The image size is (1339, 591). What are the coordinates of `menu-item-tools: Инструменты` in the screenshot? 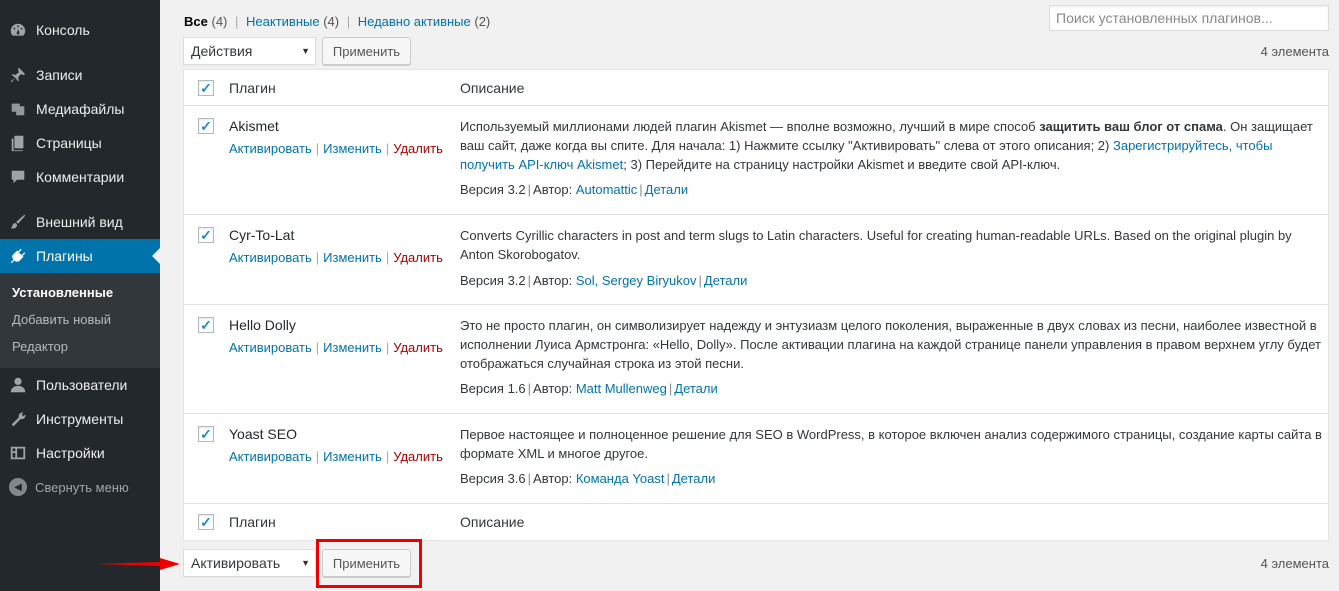 It's located at (80, 419).